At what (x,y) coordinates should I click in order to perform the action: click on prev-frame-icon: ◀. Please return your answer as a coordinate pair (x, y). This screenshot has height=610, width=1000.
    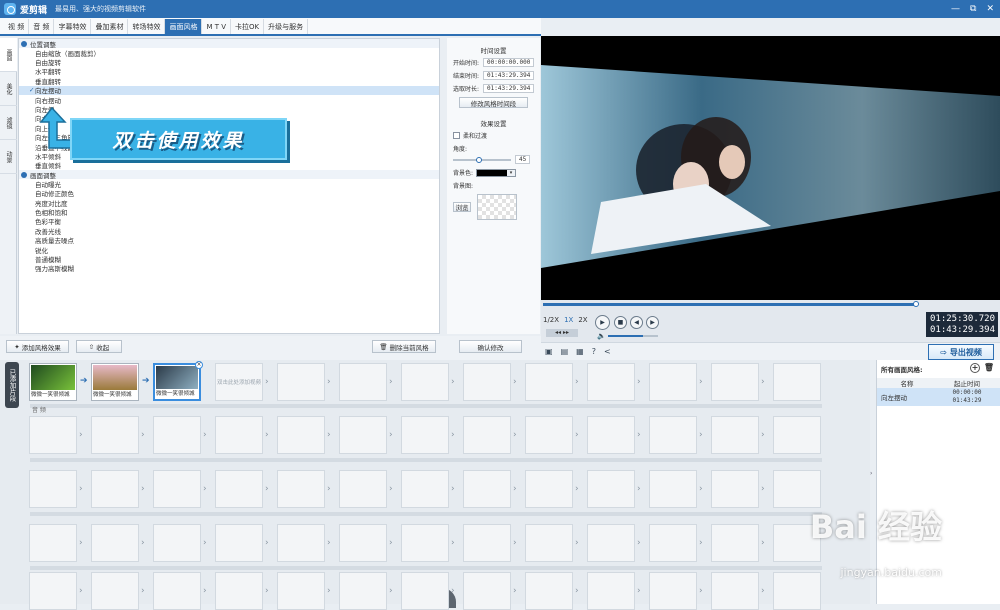
    Looking at the image, I should click on (636, 322).